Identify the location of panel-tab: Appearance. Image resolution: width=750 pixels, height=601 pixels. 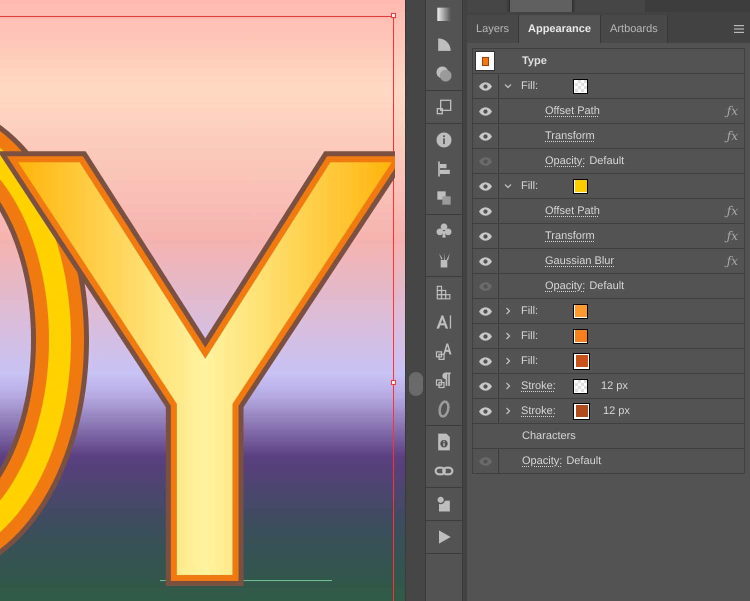
(560, 29).